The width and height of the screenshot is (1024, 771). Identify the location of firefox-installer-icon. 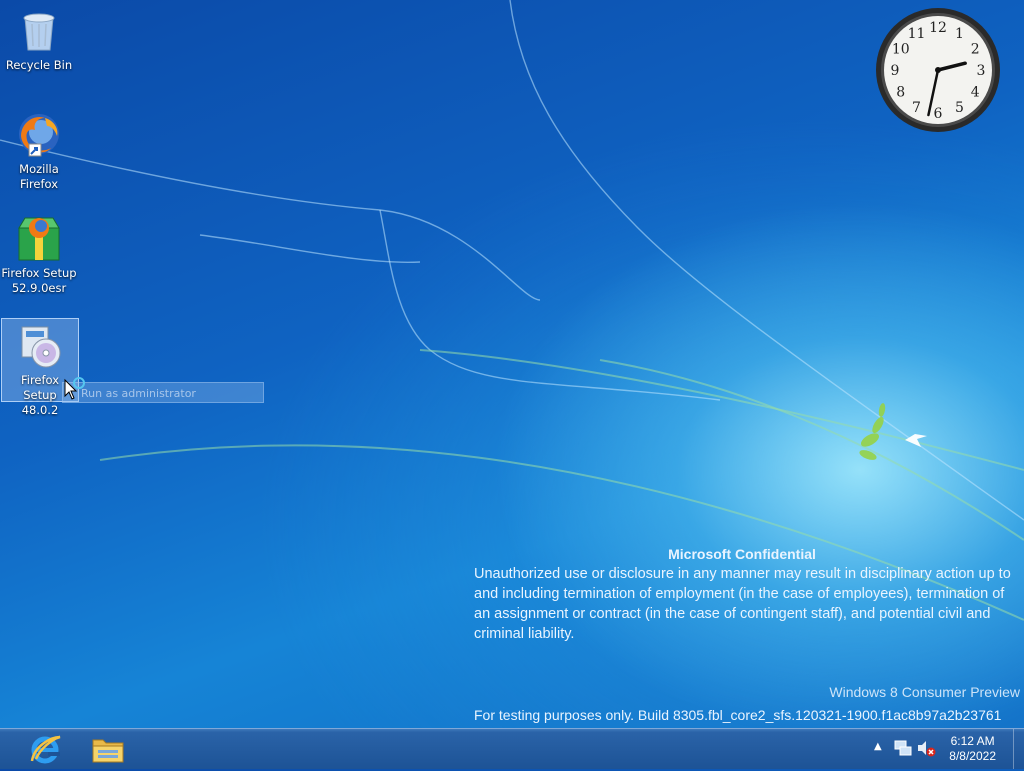
(39, 238).